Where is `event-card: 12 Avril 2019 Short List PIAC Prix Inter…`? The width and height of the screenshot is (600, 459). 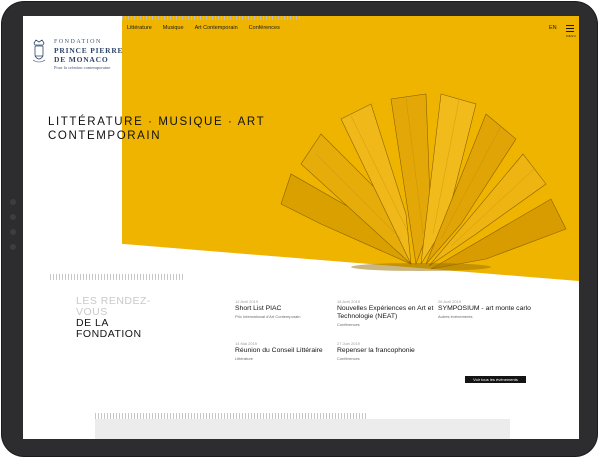 event-card: 12 Avril 2019 Short List PIAC Prix Inter… is located at coordinates (284, 309).